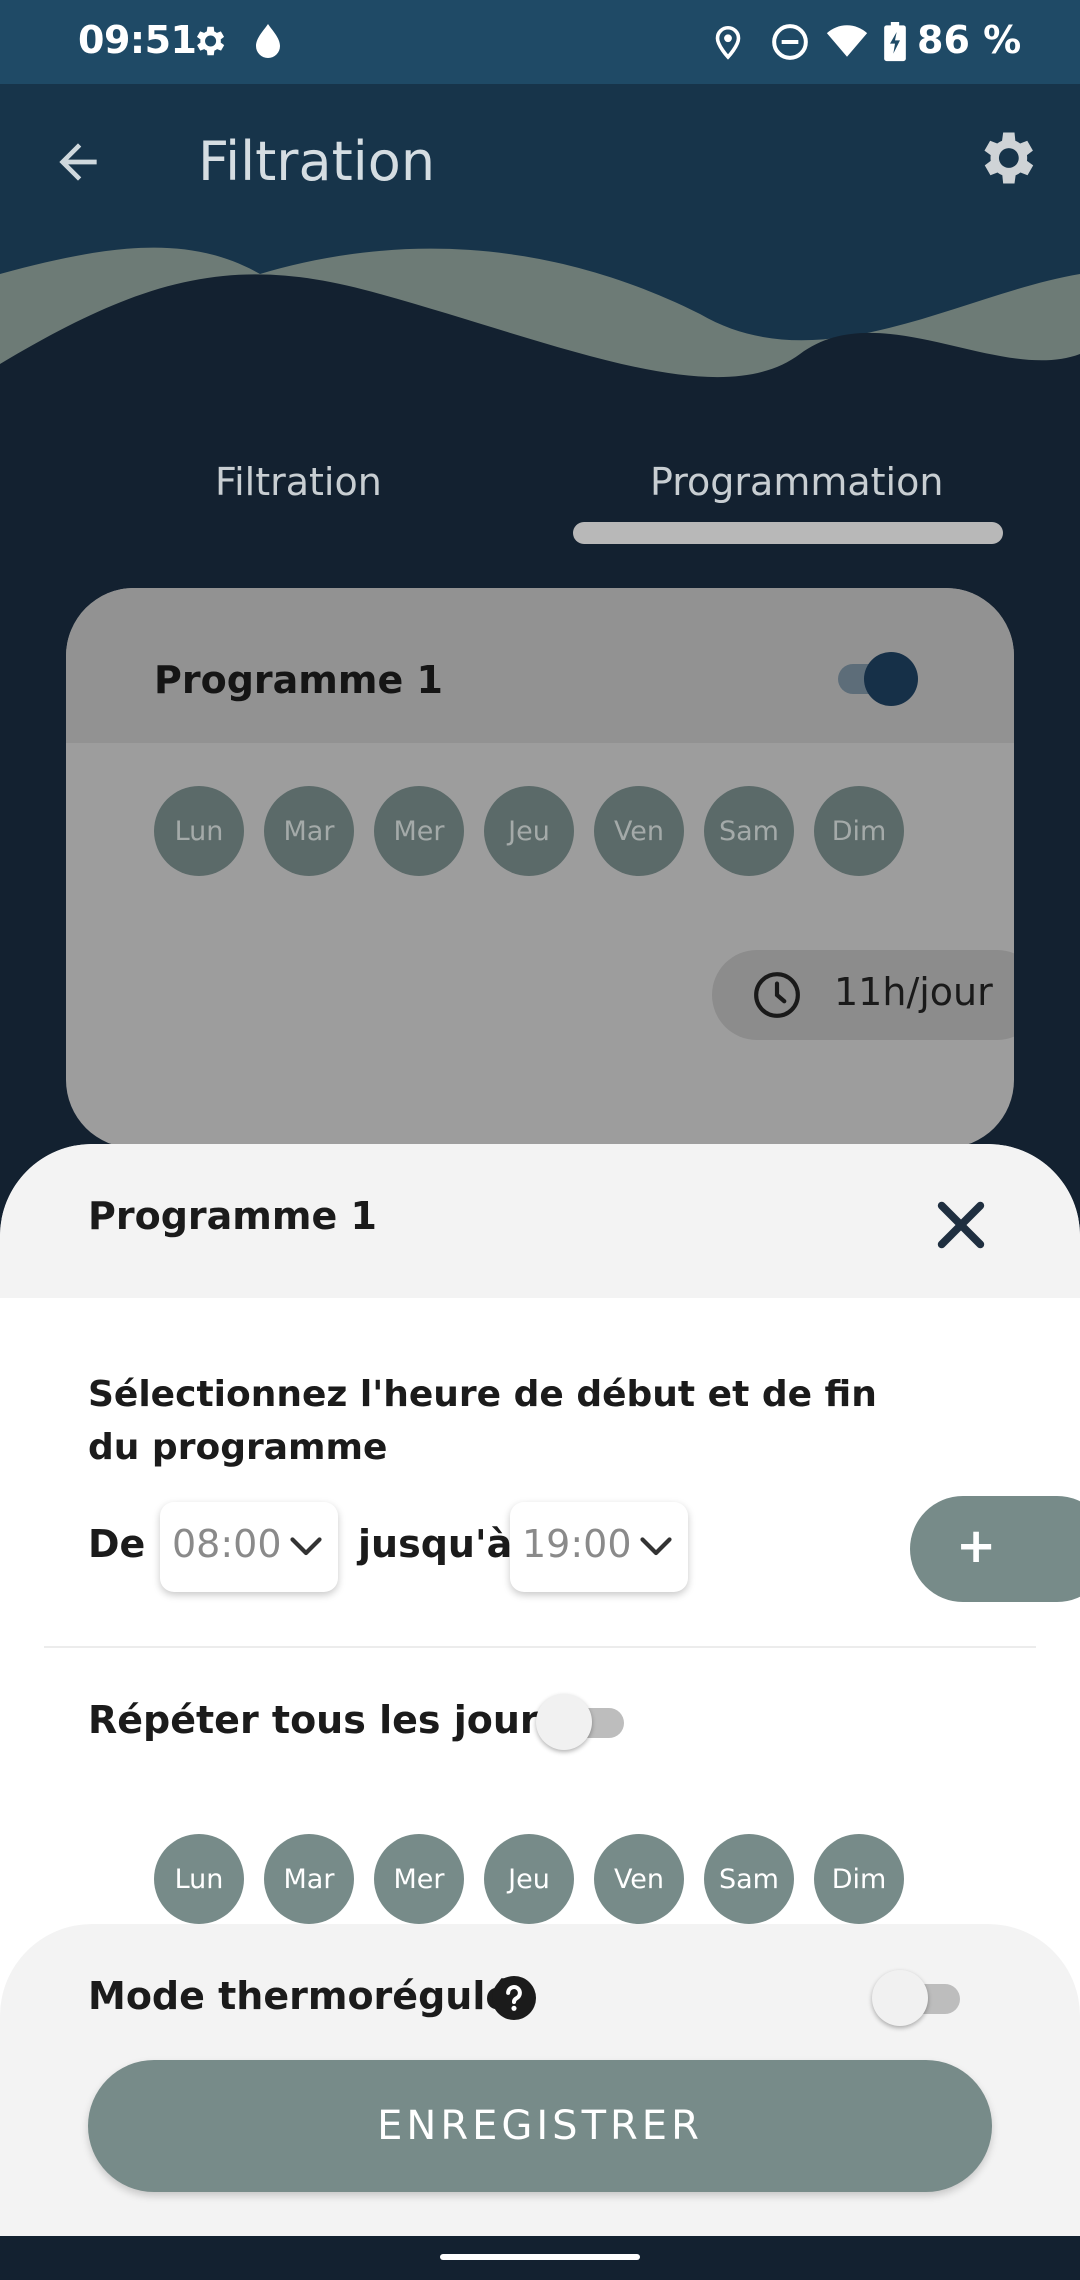 The image size is (1080, 2280). What do you see at coordinates (117, 1544) in the screenshot?
I see `from-label: De` at bounding box center [117, 1544].